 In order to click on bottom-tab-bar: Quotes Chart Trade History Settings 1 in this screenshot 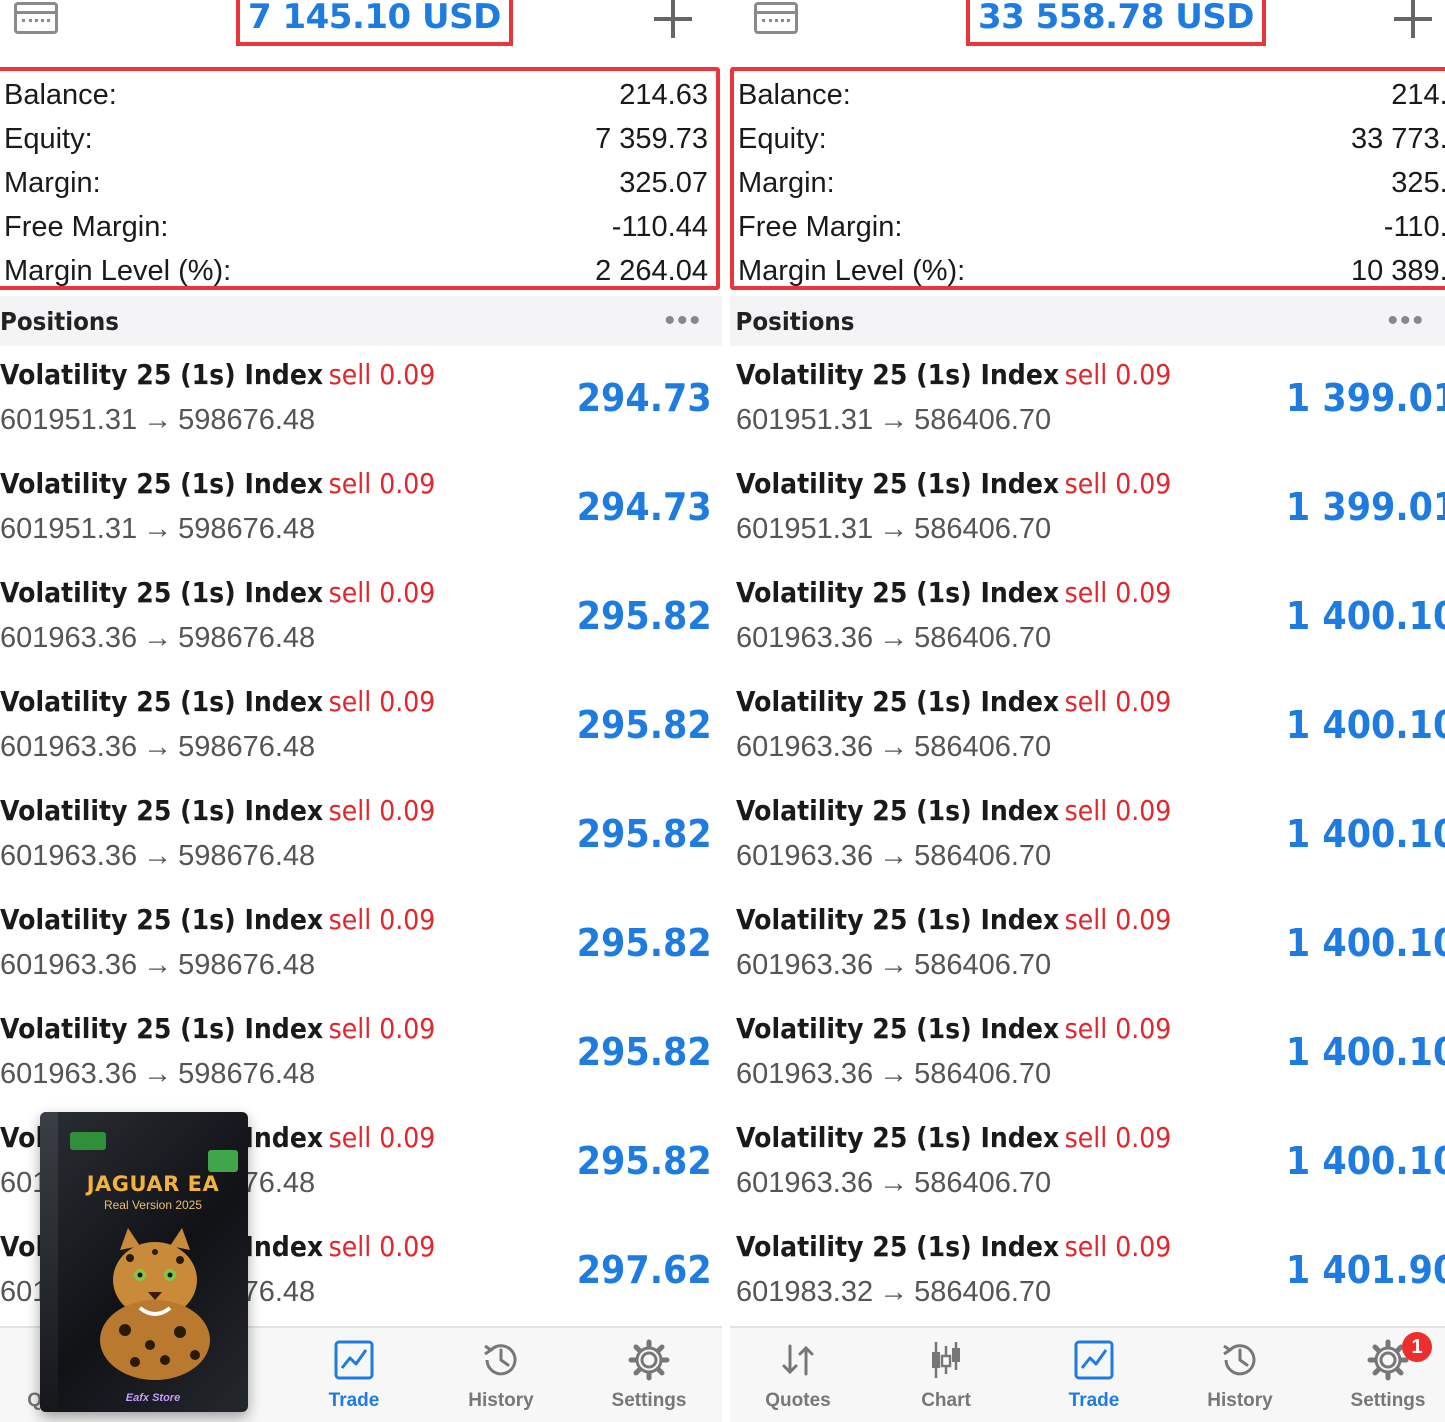, I will do `click(1087, 1374)`.